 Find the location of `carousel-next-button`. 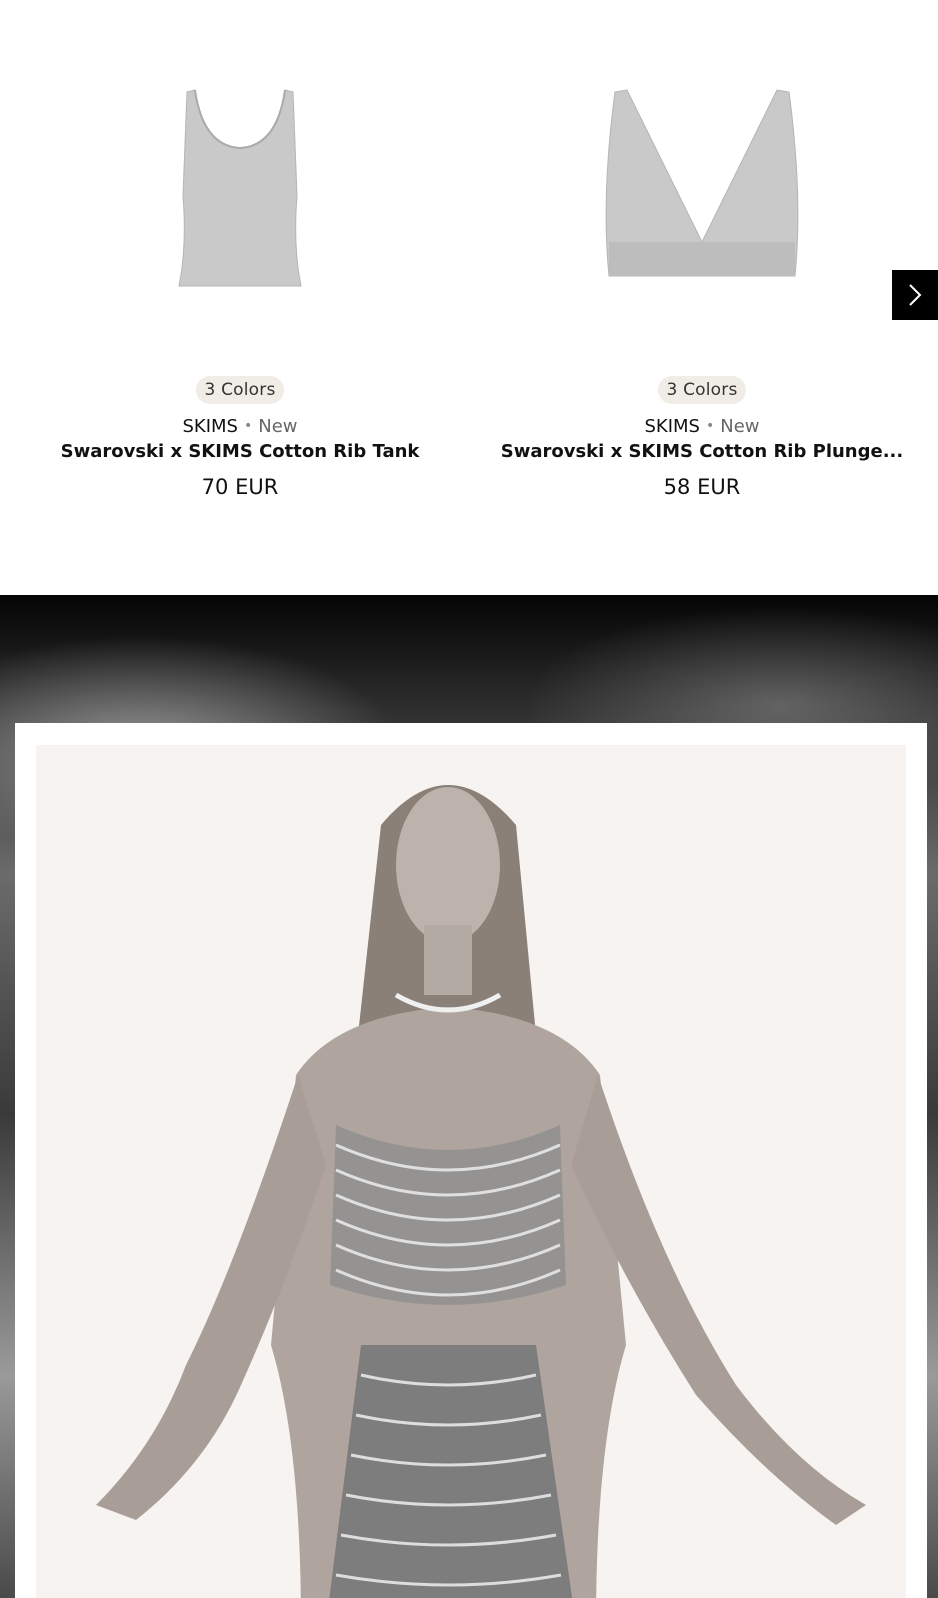

carousel-next-button is located at coordinates (915, 295).